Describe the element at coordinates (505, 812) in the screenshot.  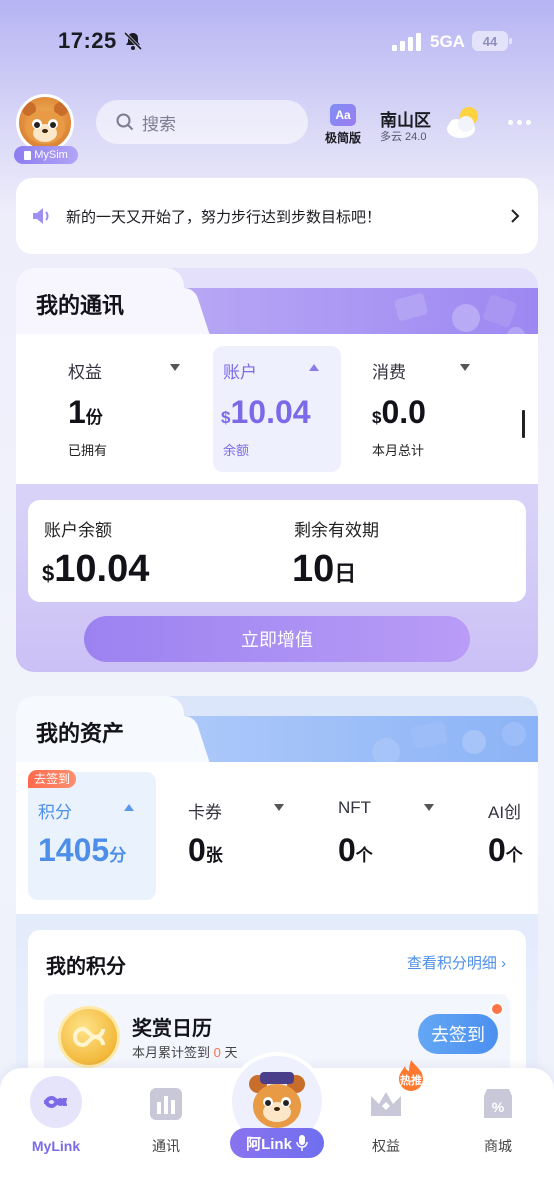
I see `asset-label: AI创` at that location.